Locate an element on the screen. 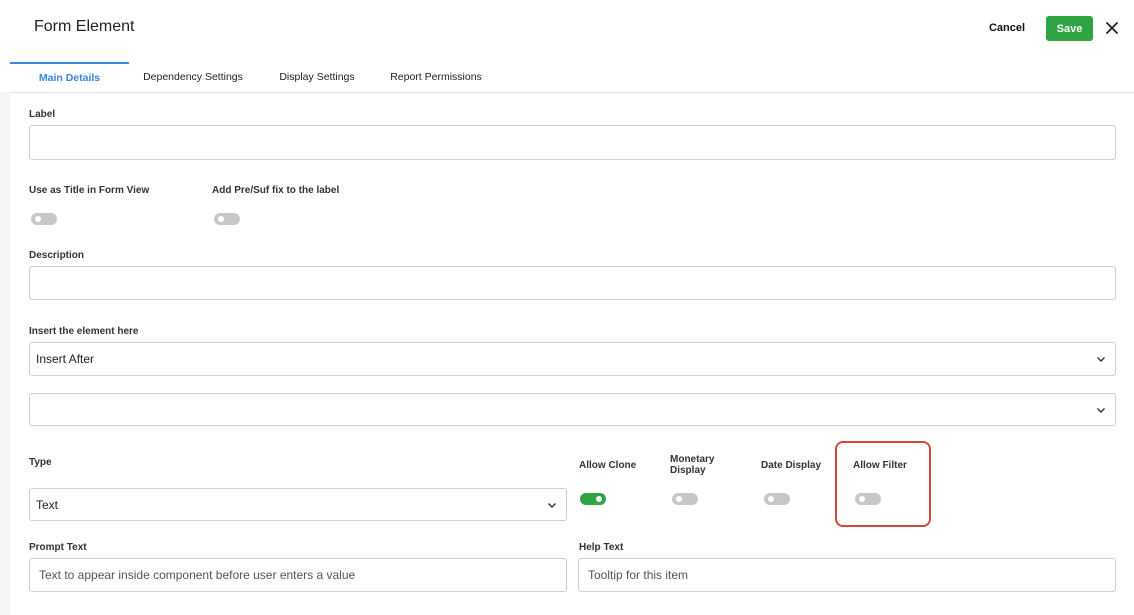 The image size is (1134, 615). cancel-button: Cancel is located at coordinates (1007, 28).